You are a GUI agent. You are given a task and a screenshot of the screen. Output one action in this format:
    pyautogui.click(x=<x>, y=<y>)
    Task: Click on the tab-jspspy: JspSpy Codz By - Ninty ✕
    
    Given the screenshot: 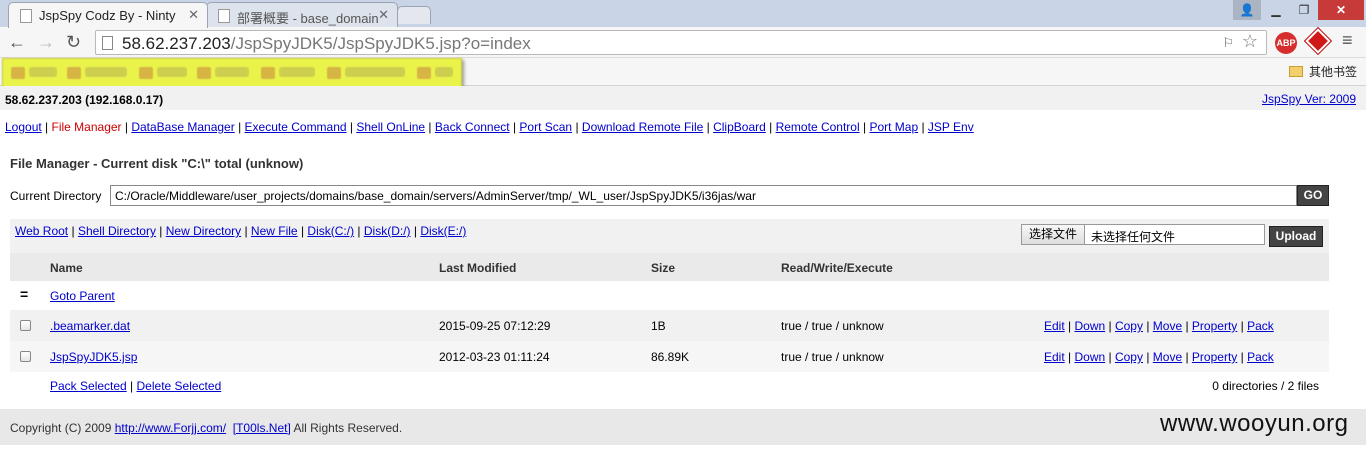 What is the action you would take?
    pyautogui.click(x=108, y=15)
    